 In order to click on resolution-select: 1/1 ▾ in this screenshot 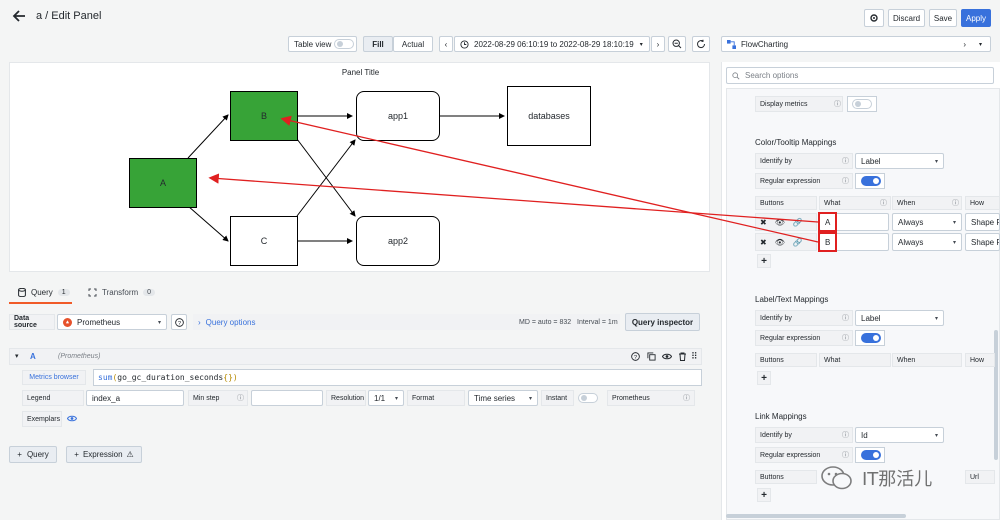, I will do `click(386, 398)`.